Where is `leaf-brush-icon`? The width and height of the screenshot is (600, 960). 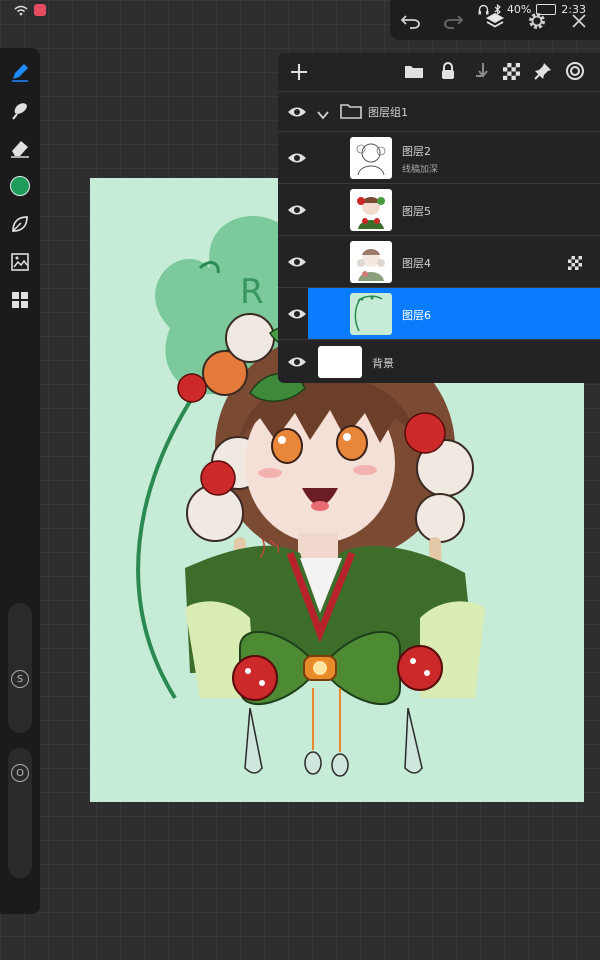 leaf-brush-icon is located at coordinates (20, 224).